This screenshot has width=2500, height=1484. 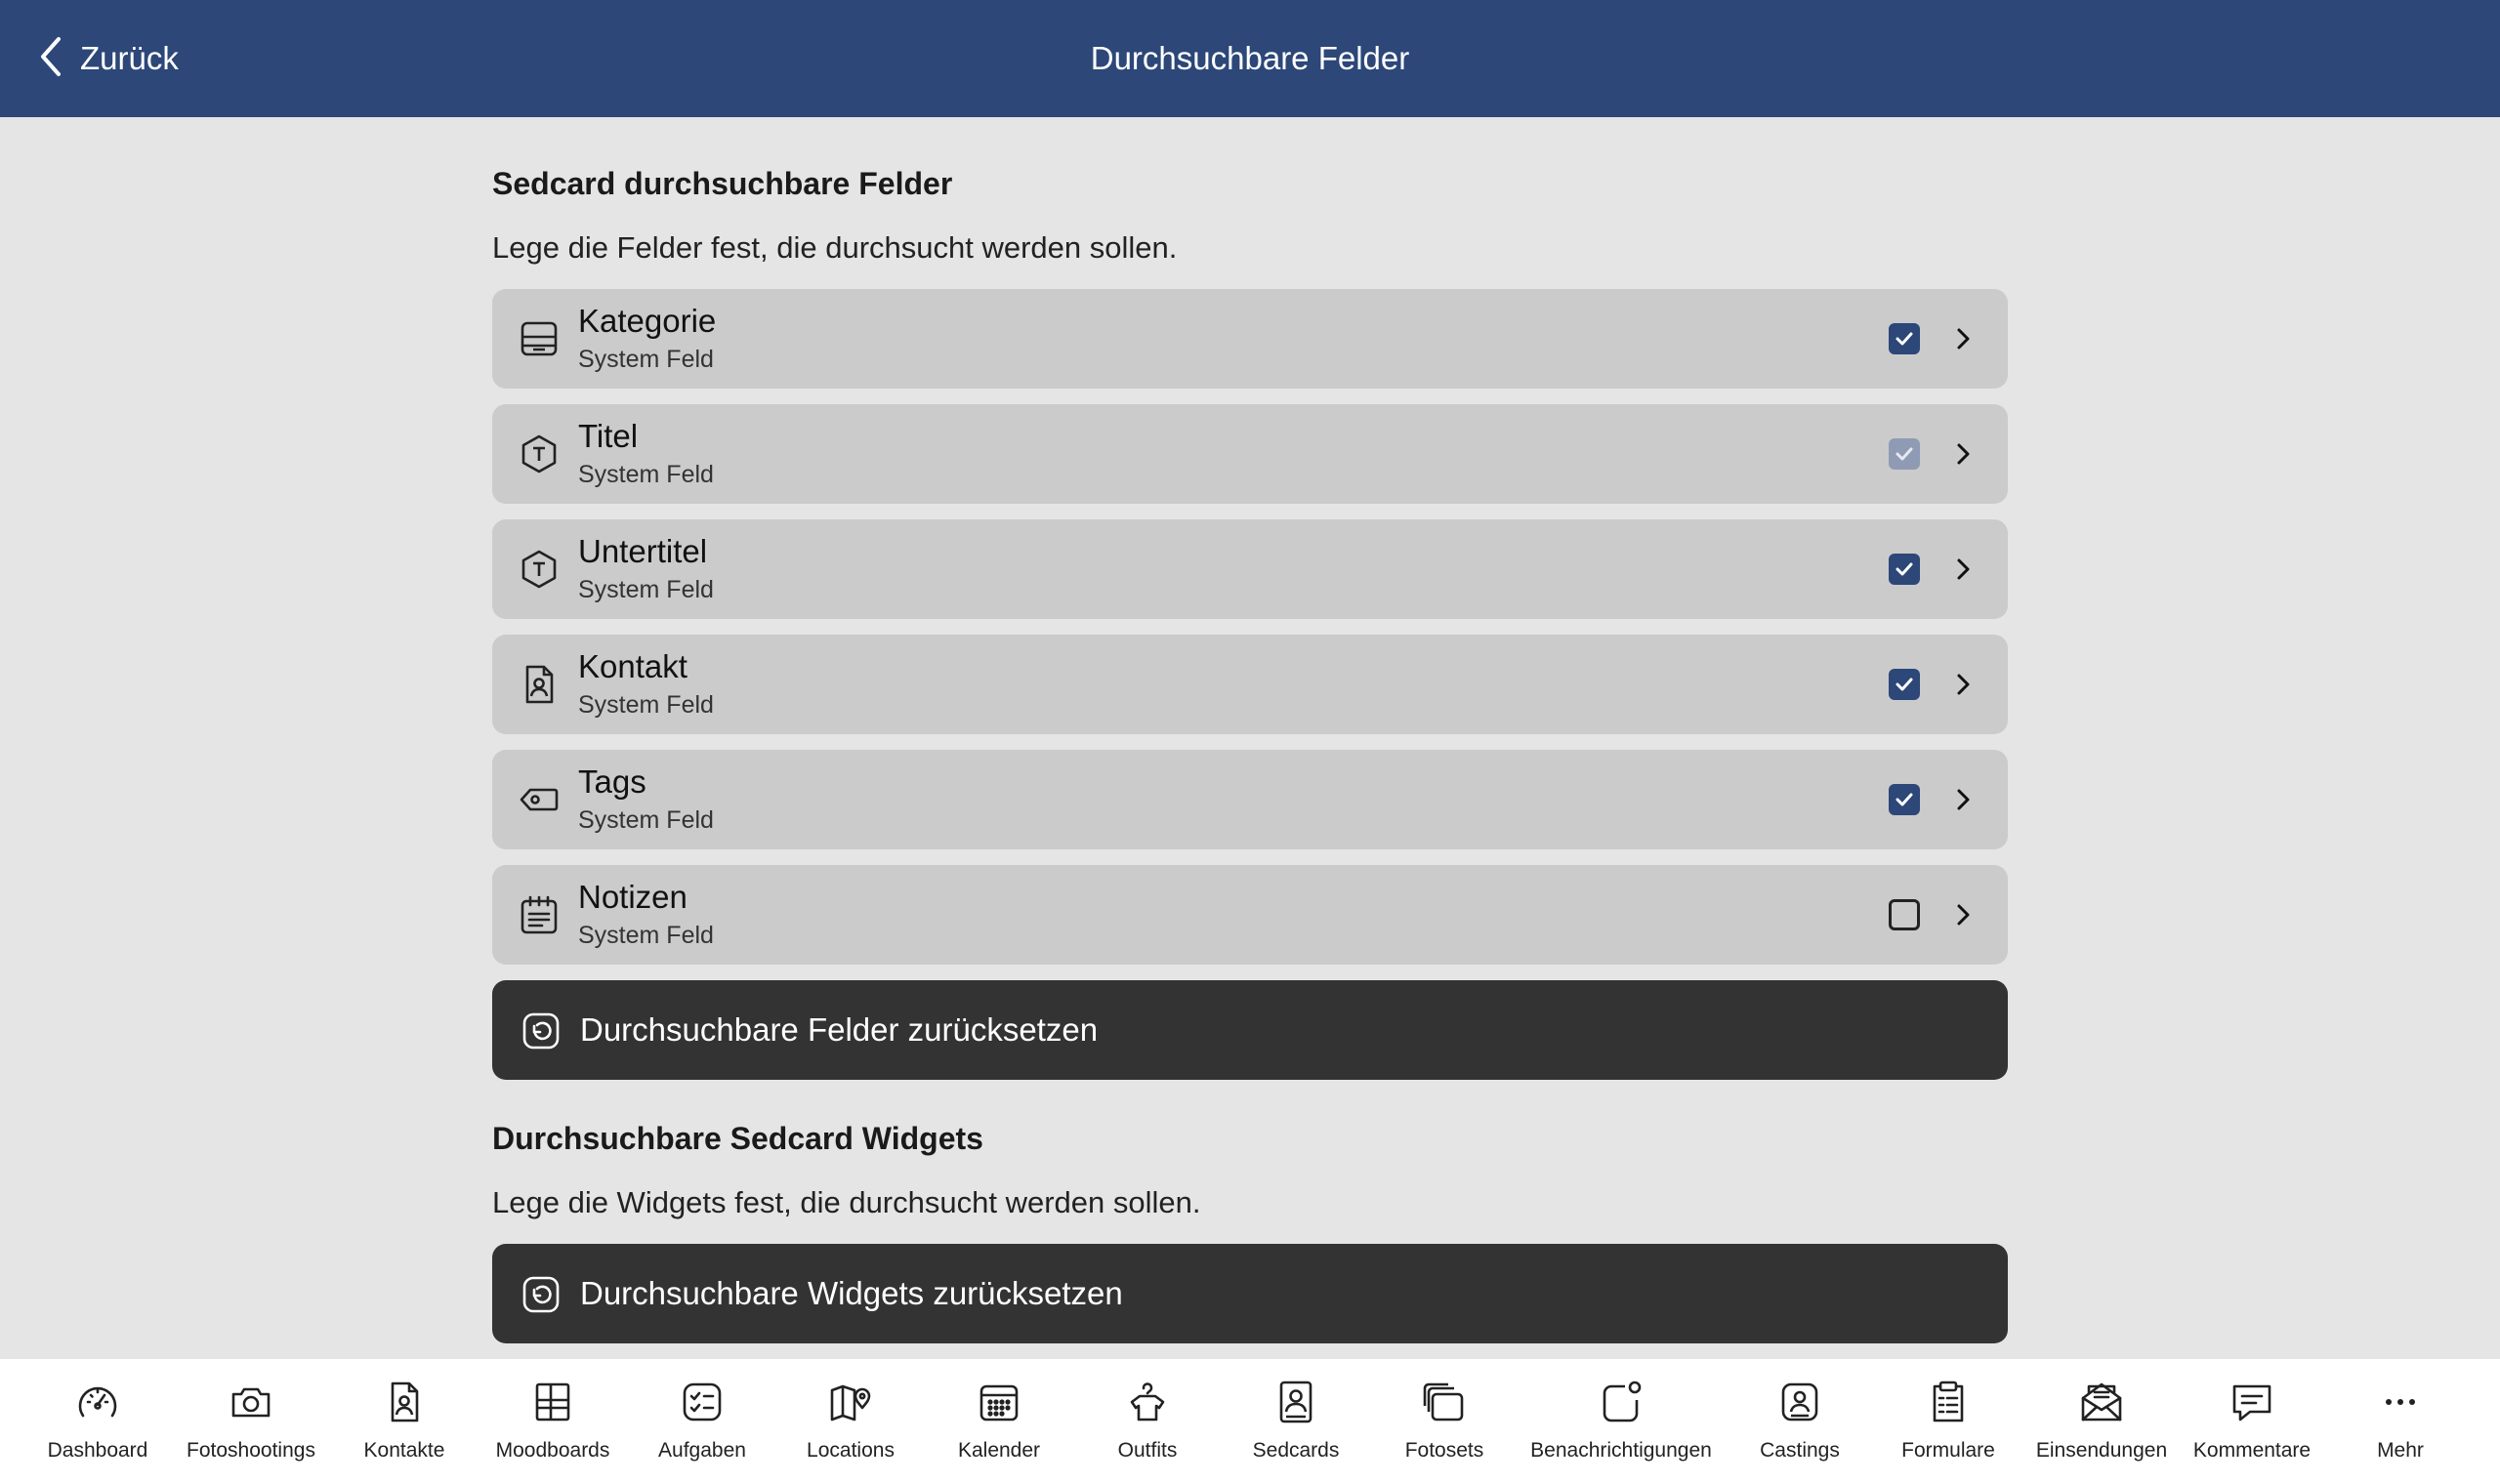 I want to click on tab-label: Castings, so click(x=1800, y=1451).